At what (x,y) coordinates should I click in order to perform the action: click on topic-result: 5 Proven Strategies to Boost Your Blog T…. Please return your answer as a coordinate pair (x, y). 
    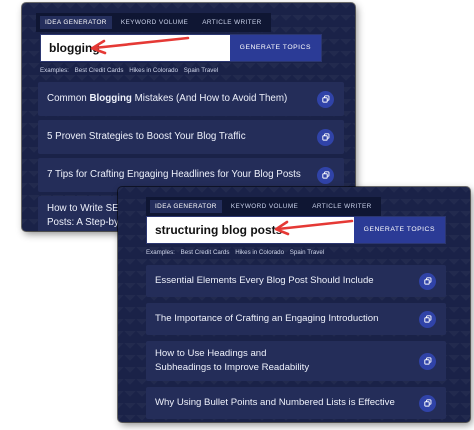
    Looking at the image, I should click on (191, 137).